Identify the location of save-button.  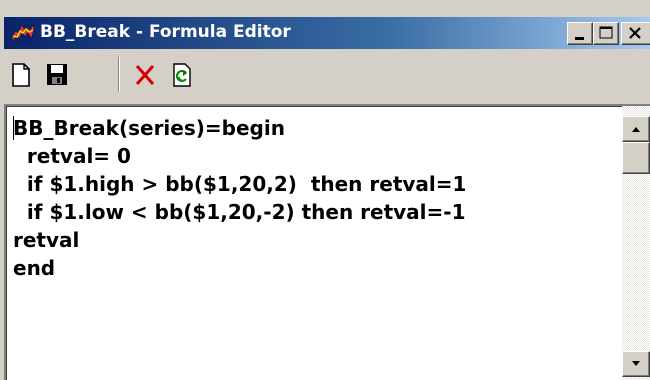
(57, 75).